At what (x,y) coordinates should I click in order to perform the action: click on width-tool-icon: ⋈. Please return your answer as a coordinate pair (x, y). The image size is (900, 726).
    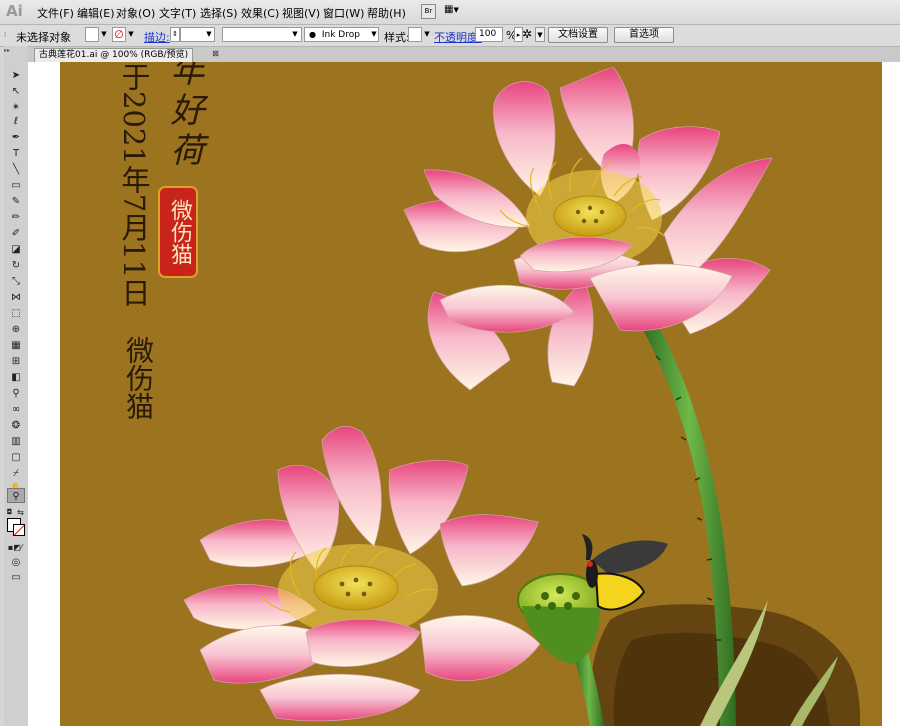
    Looking at the image, I should click on (16, 297).